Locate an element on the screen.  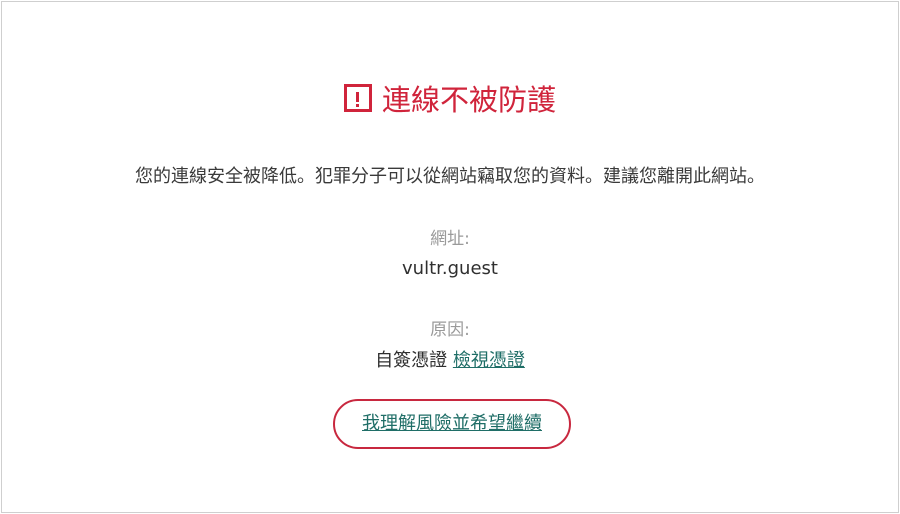
url-value: vultr.guest is located at coordinates (450, 268).